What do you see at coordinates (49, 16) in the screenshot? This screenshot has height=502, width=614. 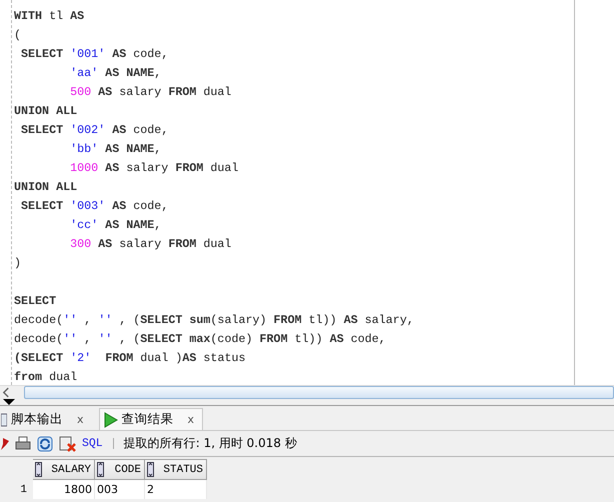 I see `code-line: WITH tl AS` at bounding box center [49, 16].